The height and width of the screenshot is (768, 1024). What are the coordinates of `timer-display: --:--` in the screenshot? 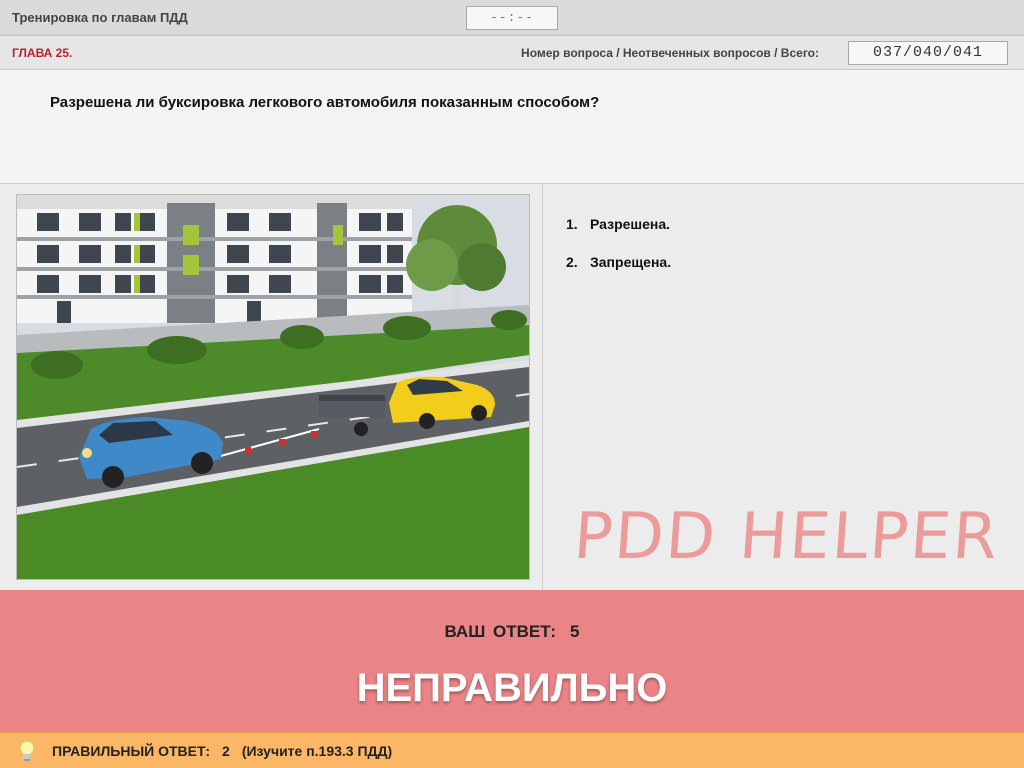 It's located at (512, 18).